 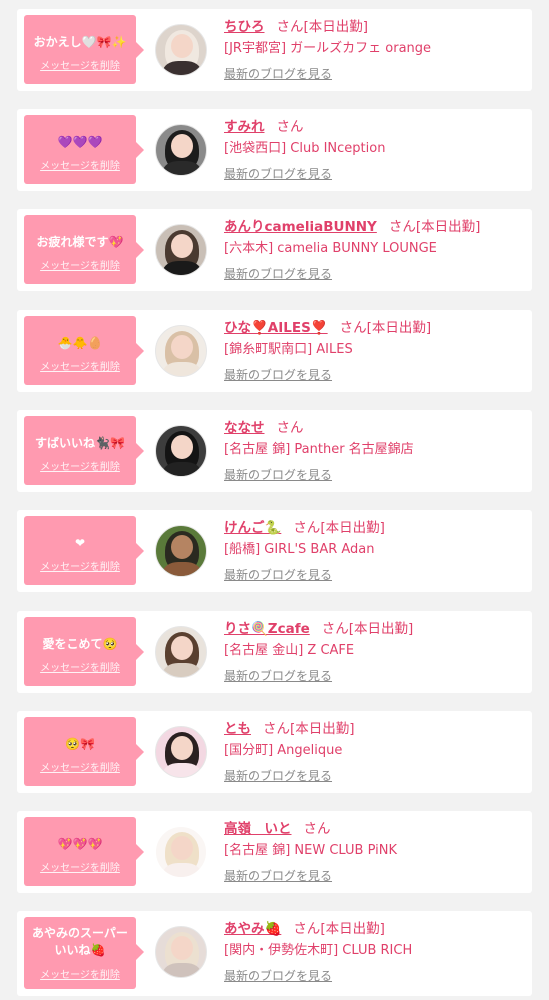 I want to click on cast-name-link: けんご🐍, so click(x=252, y=528).